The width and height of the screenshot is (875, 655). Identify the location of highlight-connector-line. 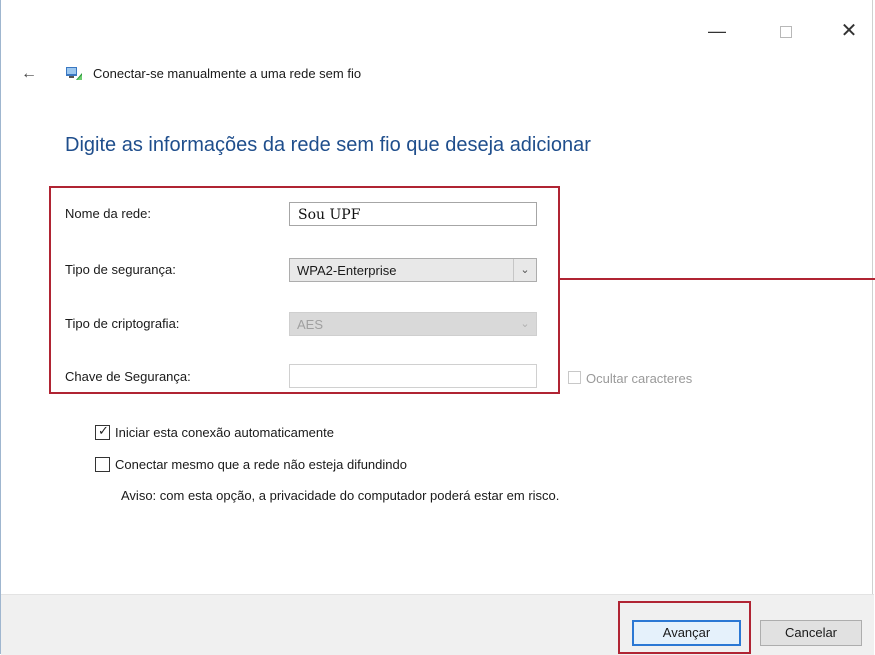
(716, 279).